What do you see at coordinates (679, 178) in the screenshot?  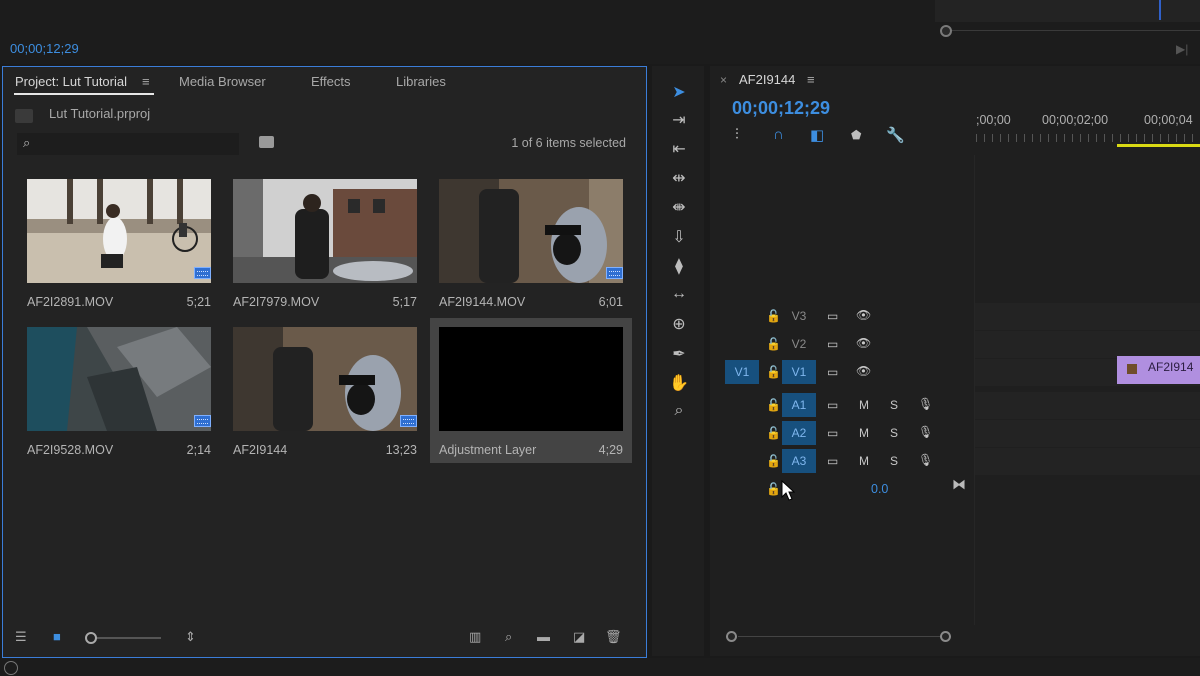 I see `rolling-edit-tool-icon: ⇹` at bounding box center [679, 178].